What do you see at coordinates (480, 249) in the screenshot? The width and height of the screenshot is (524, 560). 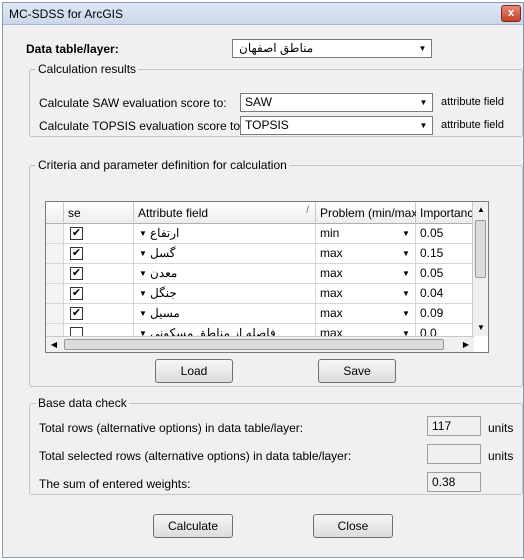 I see `vertical-scroll-thumb` at bounding box center [480, 249].